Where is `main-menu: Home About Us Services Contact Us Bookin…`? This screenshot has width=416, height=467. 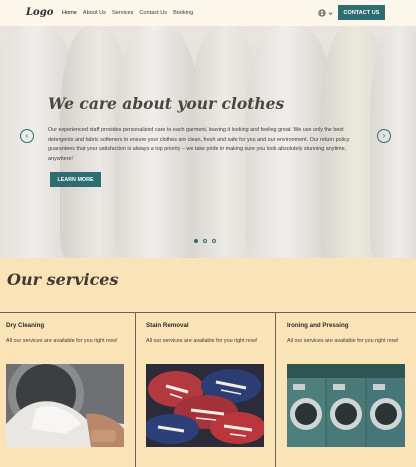
main-menu: Home About Us Services Contact Us Bookin… is located at coordinates (127, 13).